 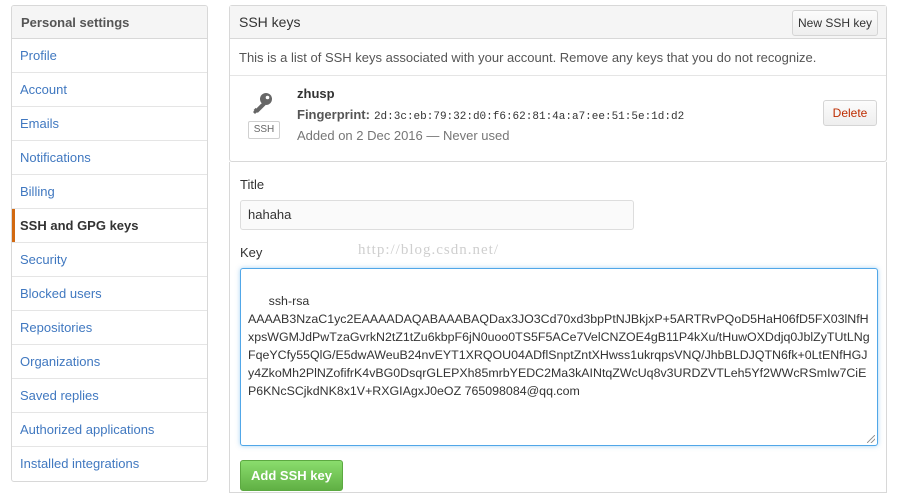 What do you see at coordinates (109, 158) in the screenshot?
I see `sidebar-item-notifications: Notifications` at bounding box center [109, 158].